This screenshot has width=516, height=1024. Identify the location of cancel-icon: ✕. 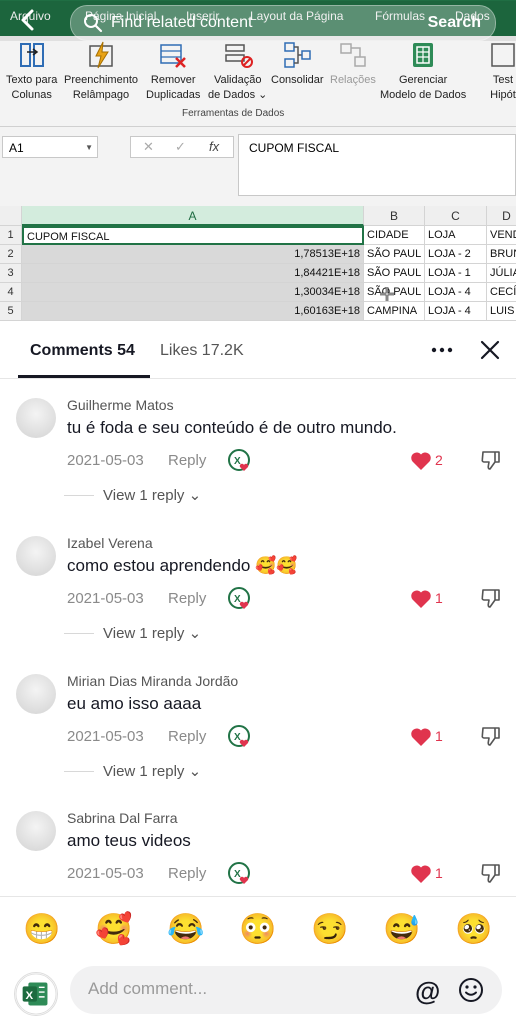
(148, 147).